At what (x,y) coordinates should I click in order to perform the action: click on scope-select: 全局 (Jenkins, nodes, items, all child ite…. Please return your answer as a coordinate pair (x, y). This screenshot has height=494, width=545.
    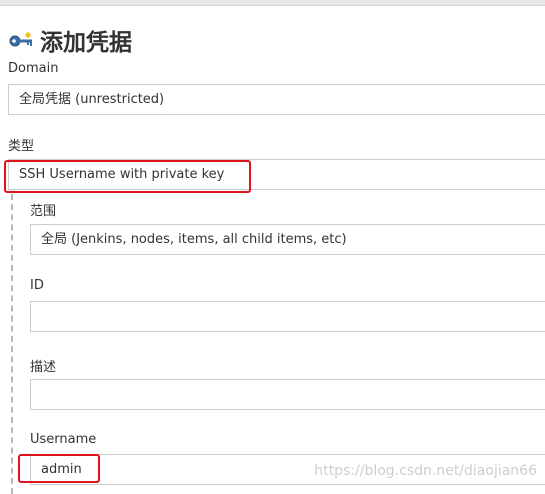
    Looking at the image, I should click on (287, 239).